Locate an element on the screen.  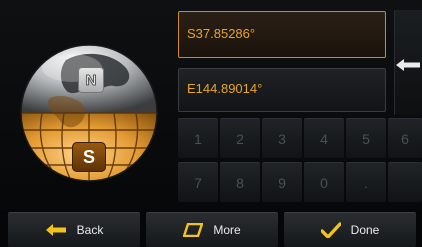
done-label: Done is located at coordinates (365, 230).